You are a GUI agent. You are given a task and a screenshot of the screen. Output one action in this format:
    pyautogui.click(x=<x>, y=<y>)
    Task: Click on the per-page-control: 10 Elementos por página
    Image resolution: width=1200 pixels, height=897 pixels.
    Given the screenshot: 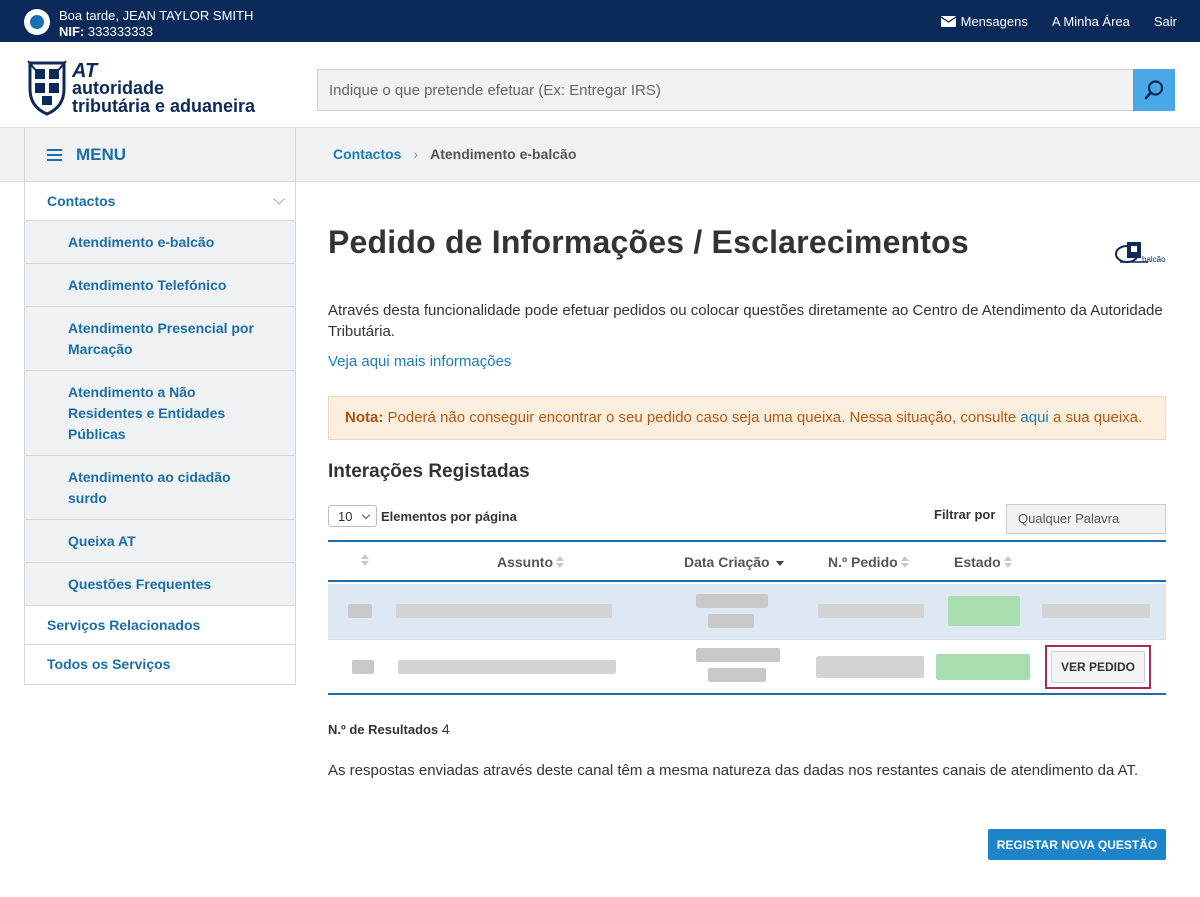 What is the action you would take?
    pyautogui.click(x=422, y=516)
    